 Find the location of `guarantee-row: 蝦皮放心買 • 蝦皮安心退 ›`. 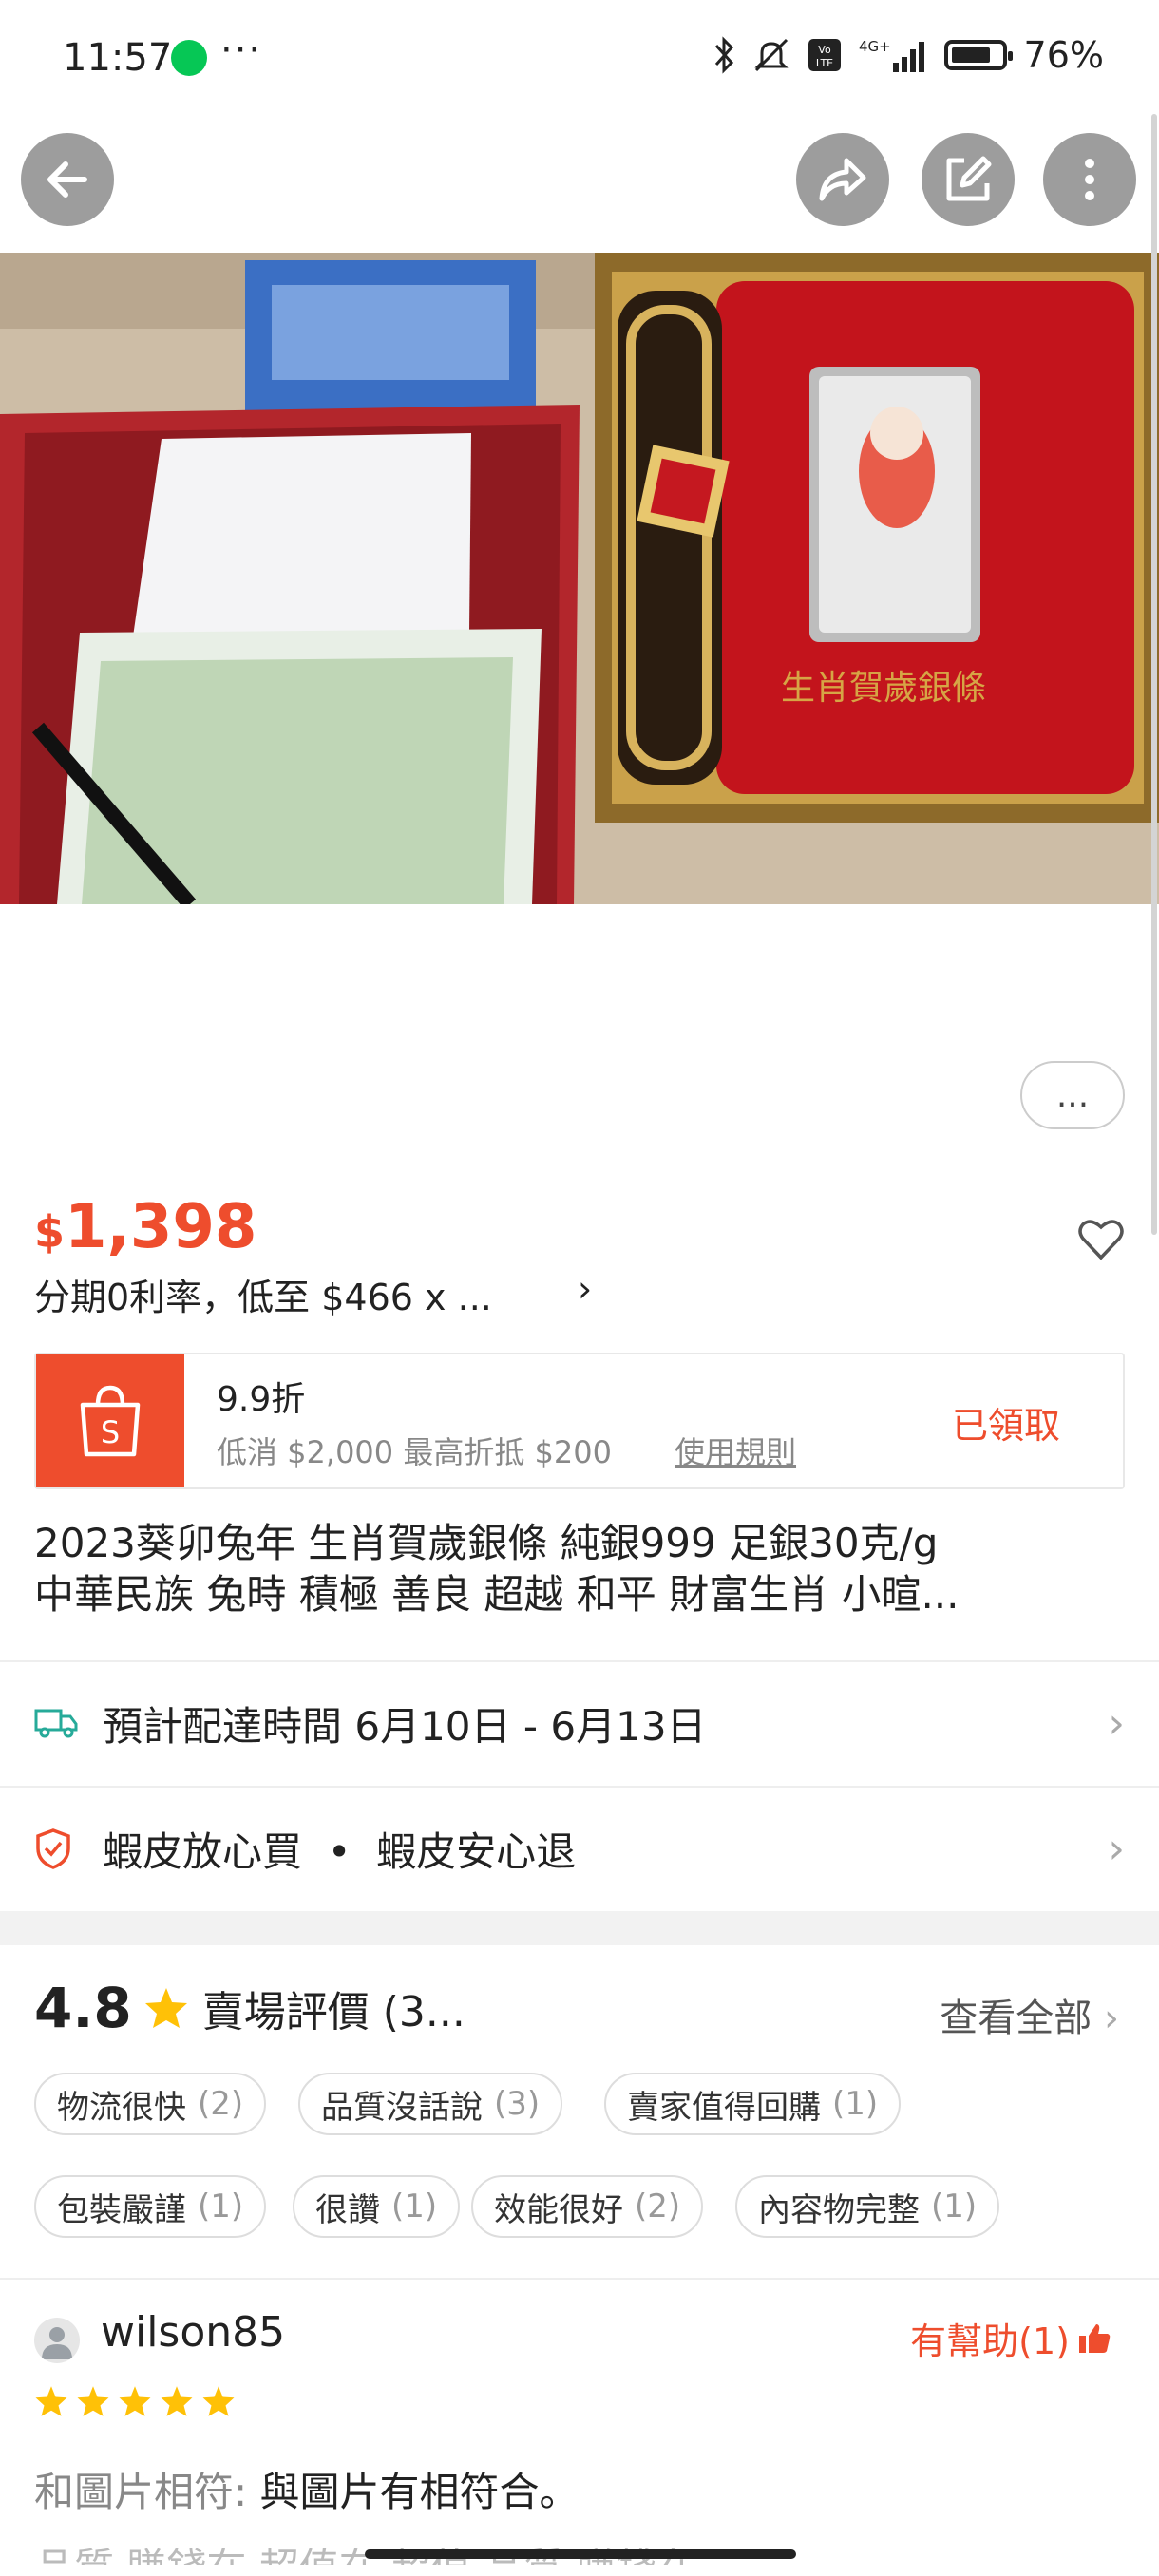

guarantee-row: 蝦皮放心買 • 蝦皮安心退 › is located at coordinates (579, 1848).